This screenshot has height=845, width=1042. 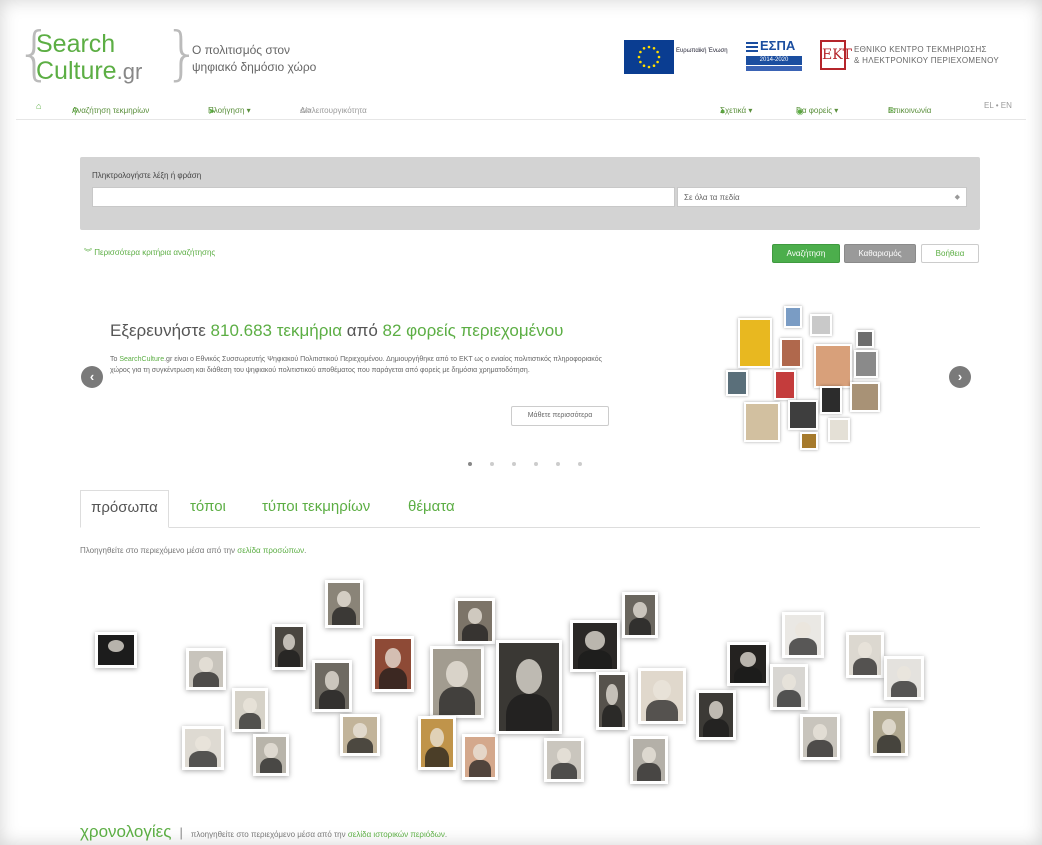 What do you see at coordinates (960, 377) in the screenshot?
I see `chevron-right-icon: ›` at bounding box center [960, 377].